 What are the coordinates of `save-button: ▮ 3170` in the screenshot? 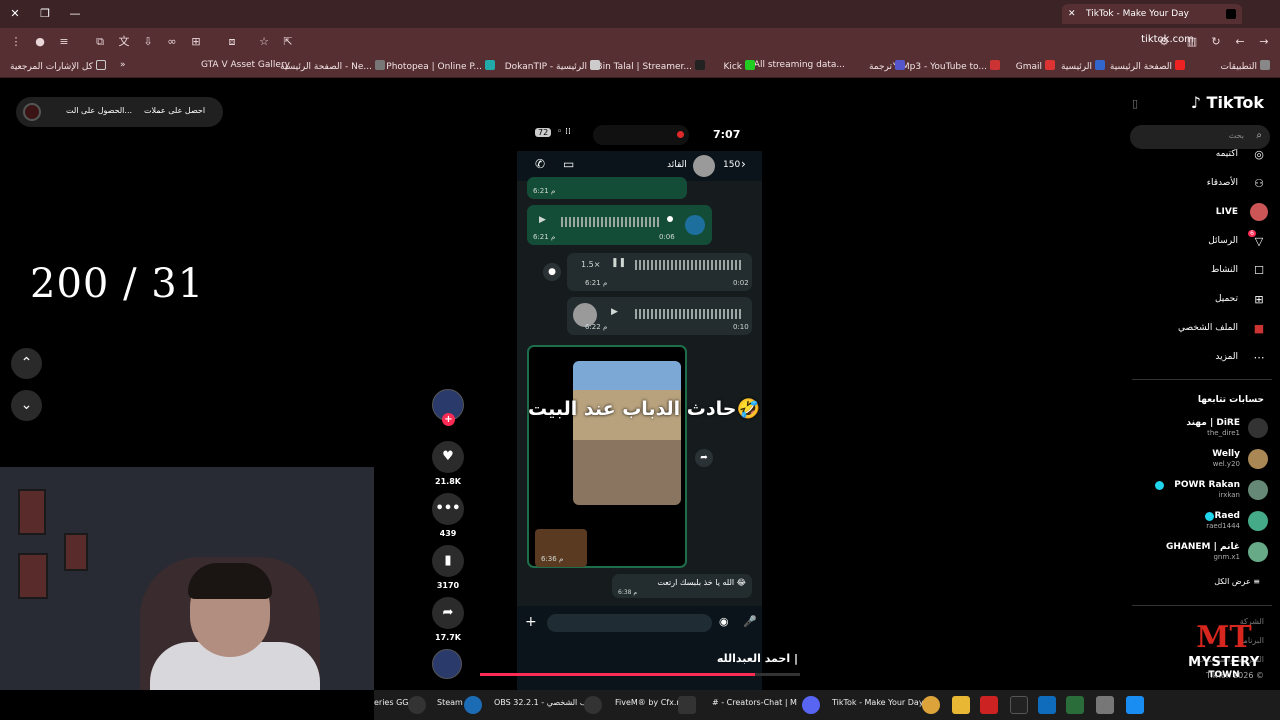 It's located at (448, 567).